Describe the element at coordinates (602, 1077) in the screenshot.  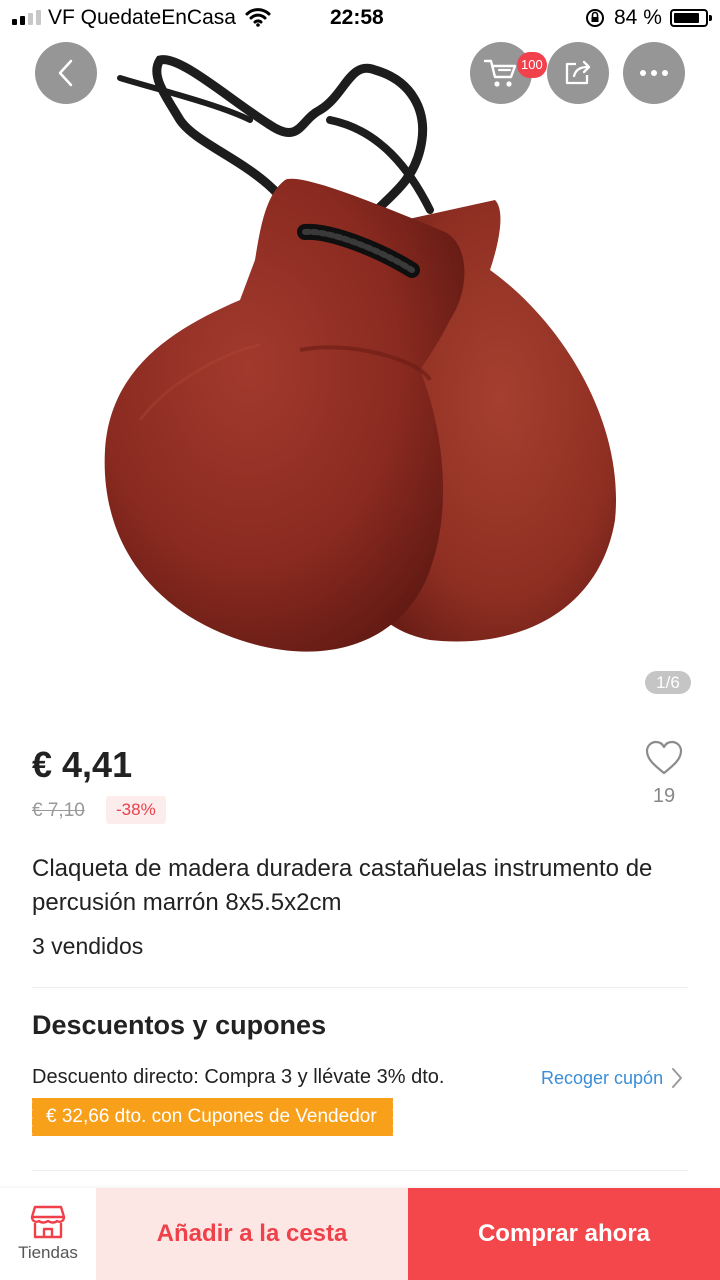
I see `collect-coupon-label: Recoger cupón` at that location.